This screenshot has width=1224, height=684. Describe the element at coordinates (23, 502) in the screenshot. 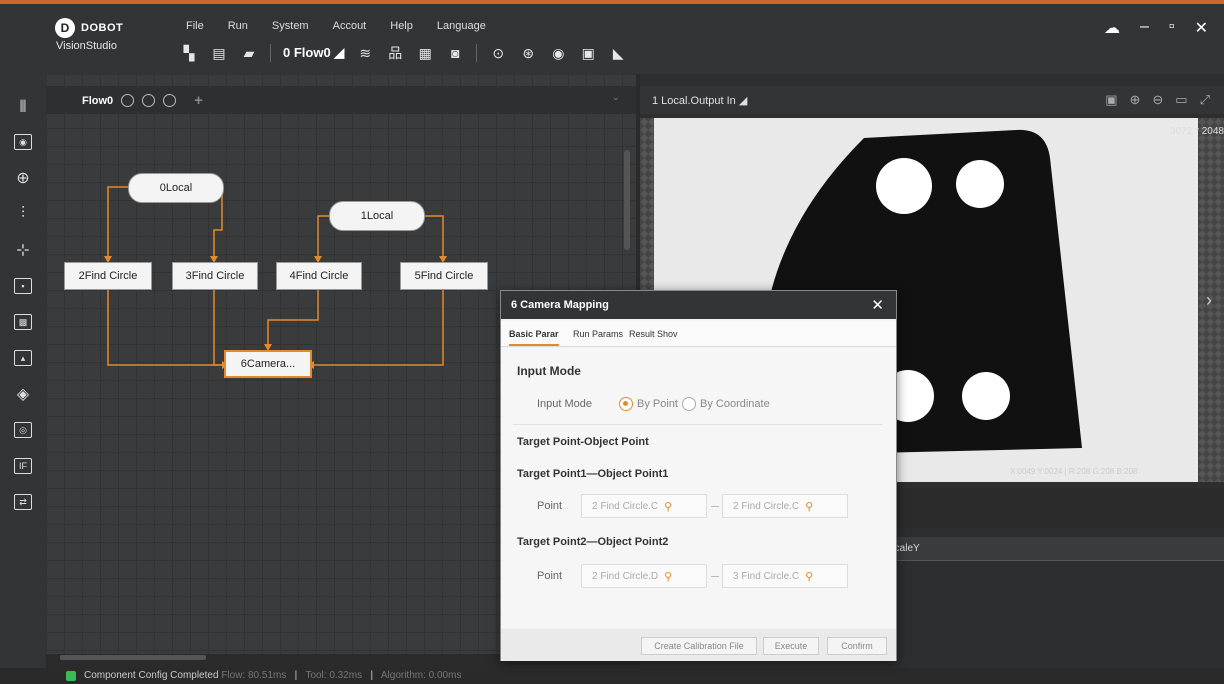

I see `communication-tools-icon: ⇄` at that location.